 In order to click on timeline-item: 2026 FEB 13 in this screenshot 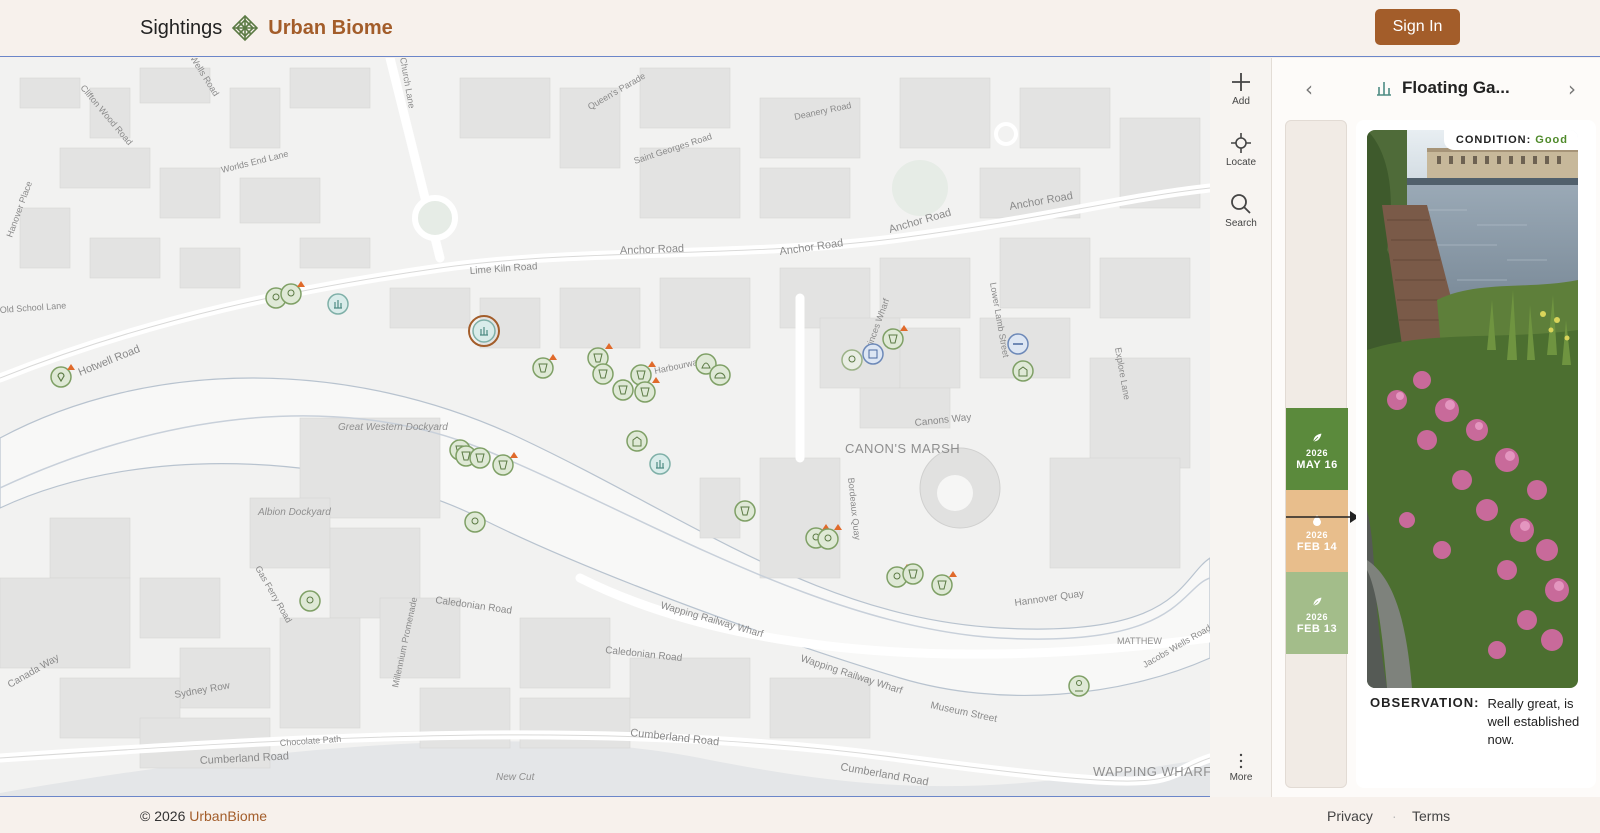, I will do `click(1317, 613)`.